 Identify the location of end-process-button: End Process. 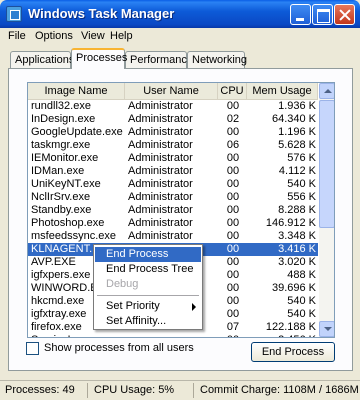
(293, 352).